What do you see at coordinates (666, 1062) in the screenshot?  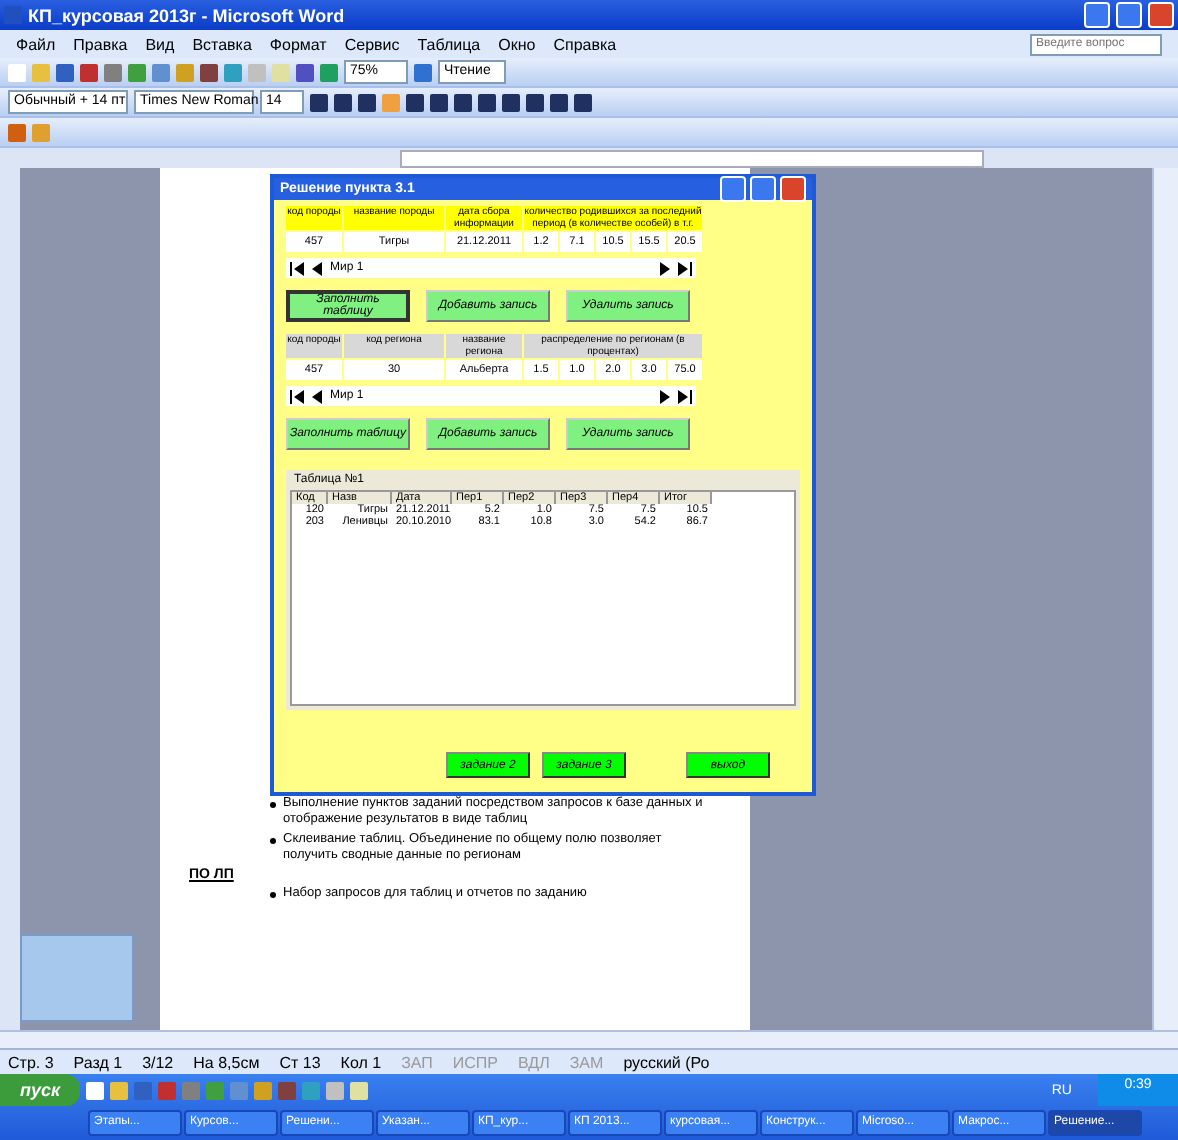 I see `status-text: русский (Ро` at bounding box center [666, 1062].